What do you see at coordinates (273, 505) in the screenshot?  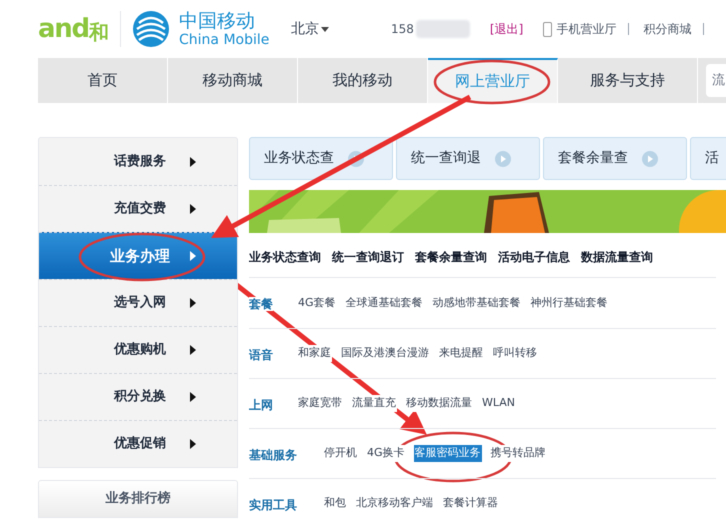 I see `category-label: 实用工具` at bounding box center [273, 505].